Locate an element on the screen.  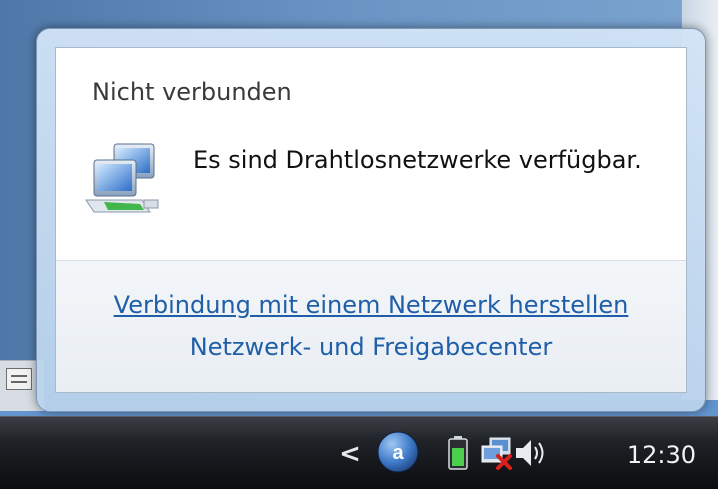
notification-title: Nicht verbunden is located at coordinates (192, 92).